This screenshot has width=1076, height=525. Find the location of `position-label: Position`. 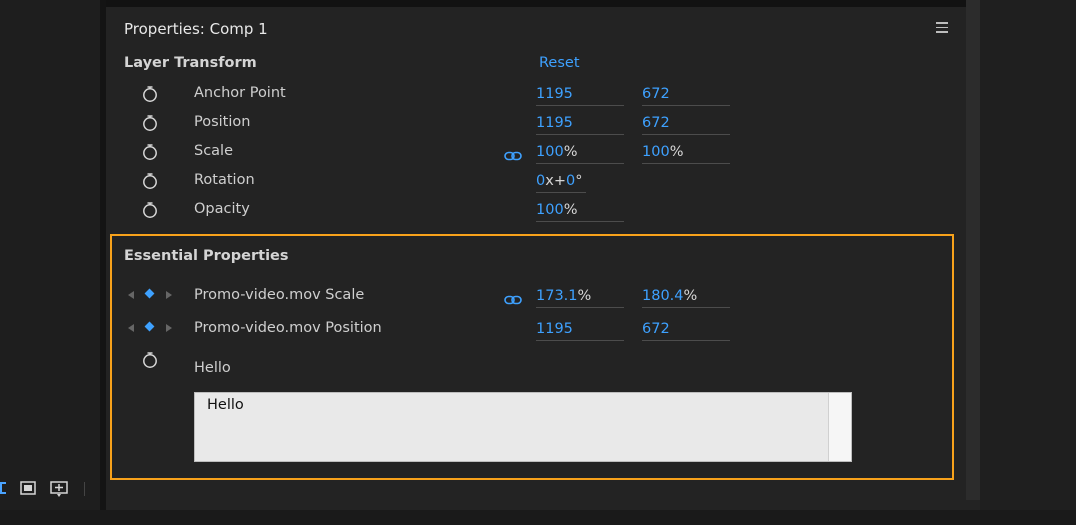

position-label: Position is located at coordinates (222, 122).